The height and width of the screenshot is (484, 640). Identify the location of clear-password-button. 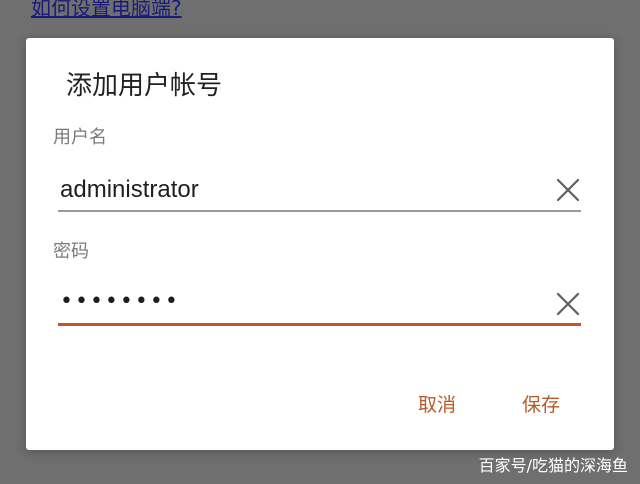
(568, 304).